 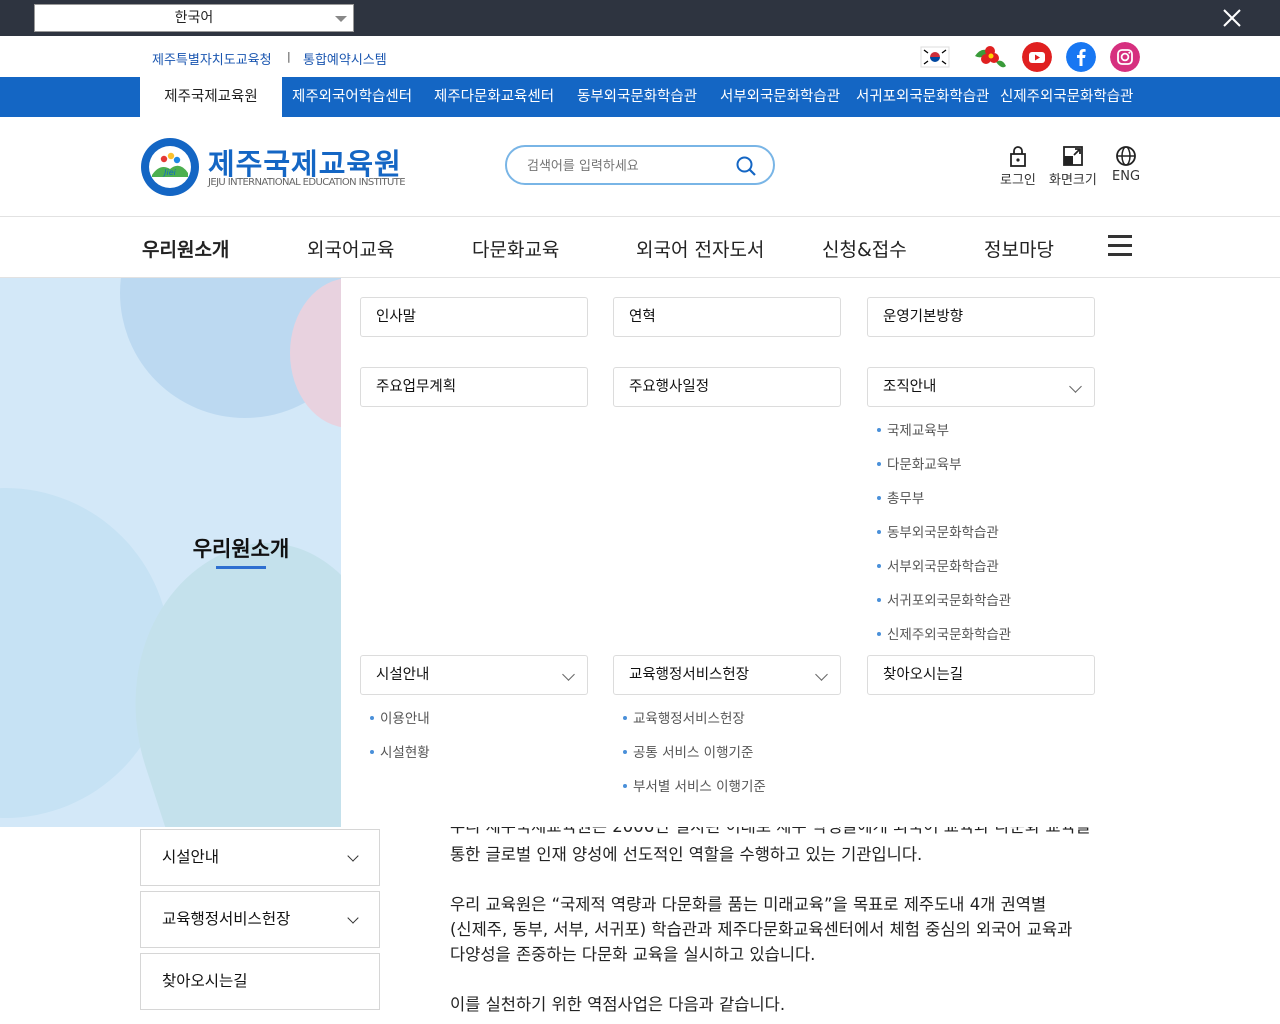 What do you see at coordinates (981, 387) in the screenshot?
I see `menu-organization: 조직안내` at bounding box center [981, 387].